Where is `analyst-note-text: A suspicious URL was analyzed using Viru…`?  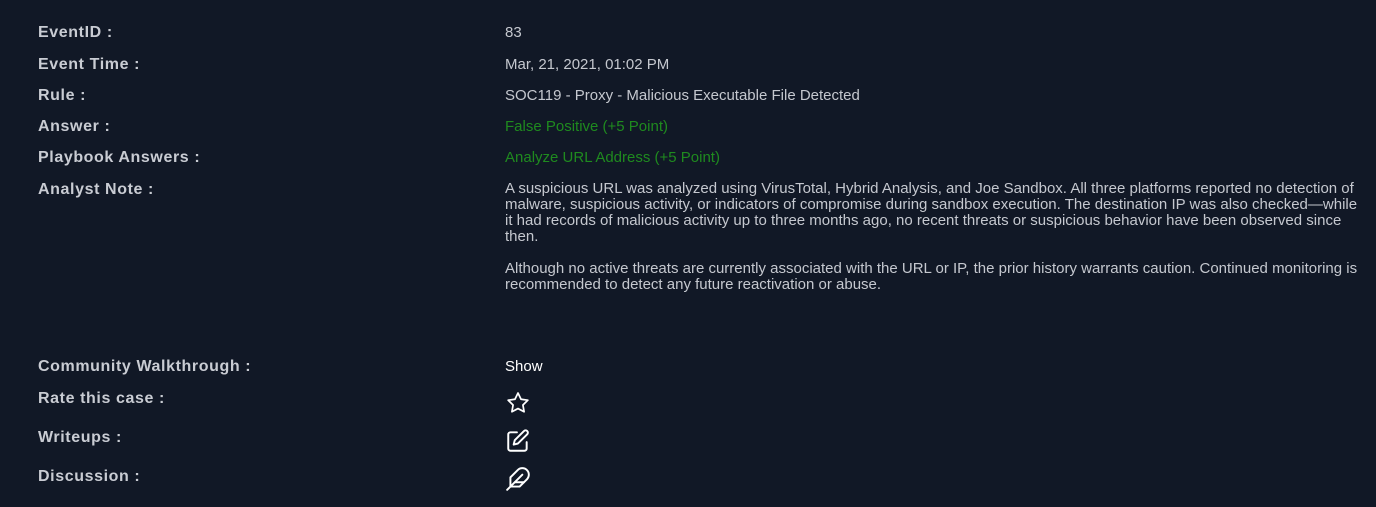 analyst-note-text: A suspicious URL was analyzed using Viru… is located at coordinates (933, 237).